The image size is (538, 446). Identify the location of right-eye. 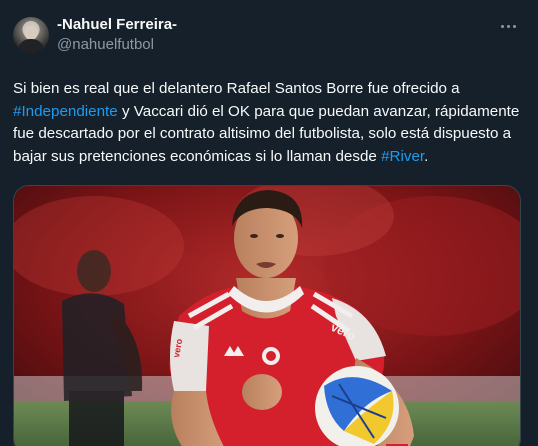
(280, 236).